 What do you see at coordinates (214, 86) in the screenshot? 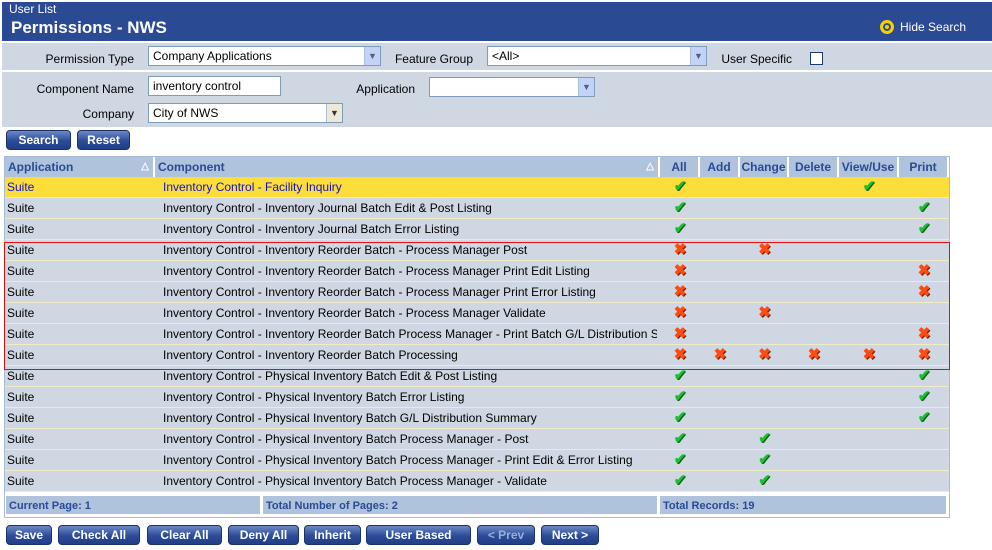
I see `component-name-input: inventory control` at bounding box center [214, 86].